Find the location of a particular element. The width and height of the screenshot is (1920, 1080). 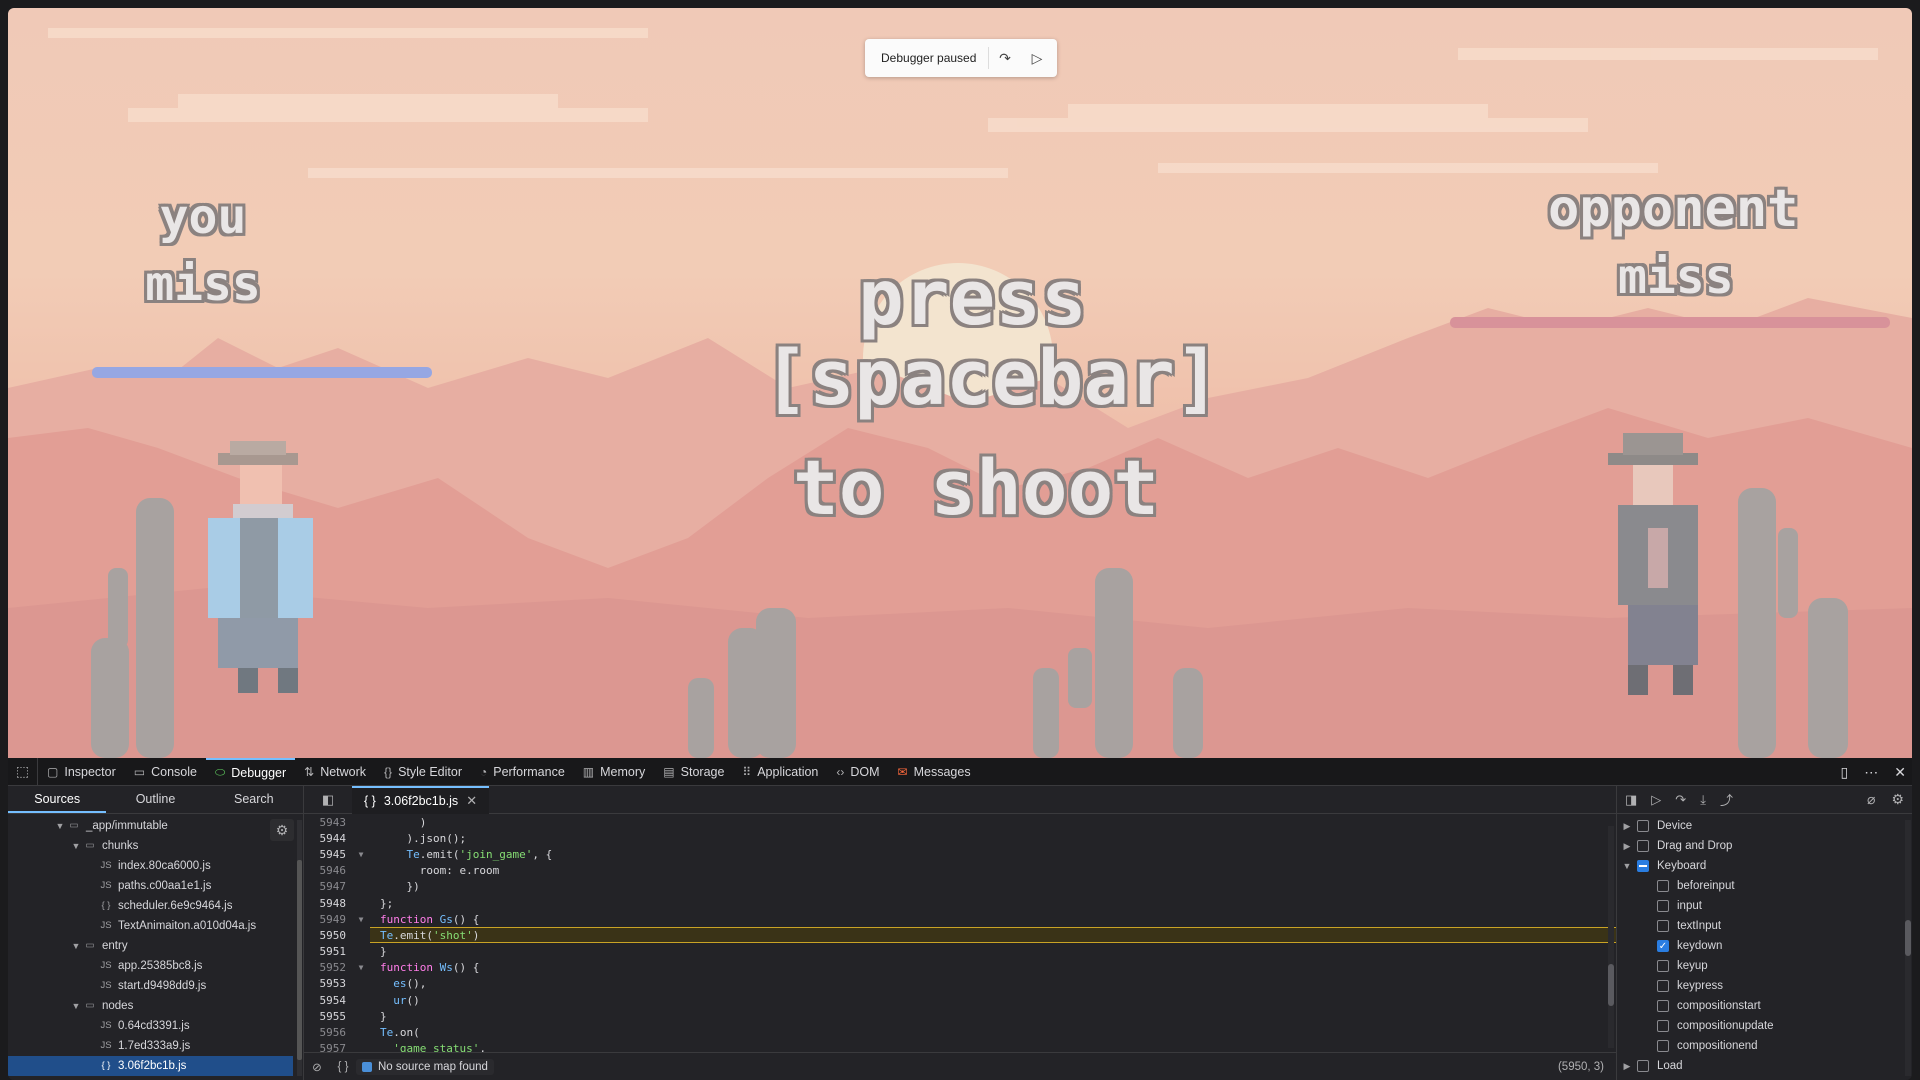

more-options-icon: ⋯ is located at coordinates (1871, 772).